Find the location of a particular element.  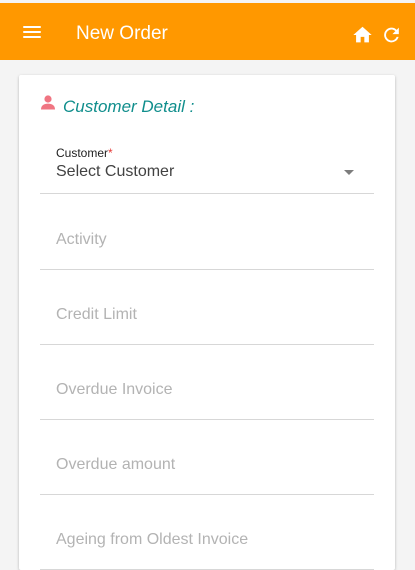

credit-limit-placeholder: Credit Limit is located at coordinates (96, 314).